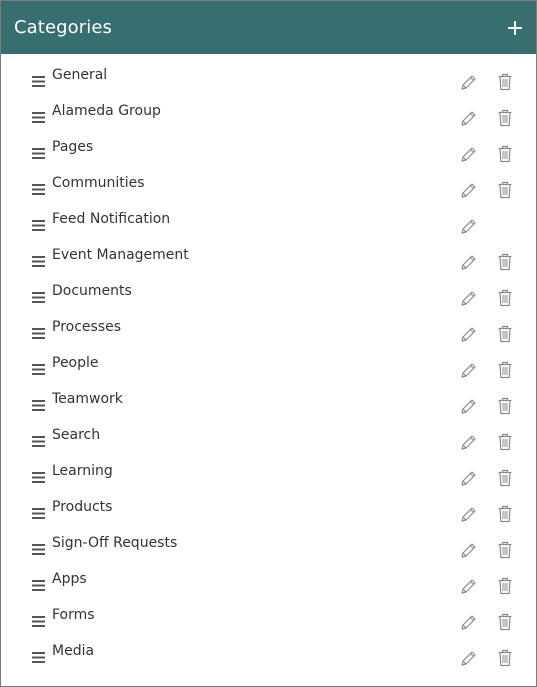 Image resolution: width=537 pixels, height=687 pixels. I want to click on category-label: Event Management, so click(120, 255).